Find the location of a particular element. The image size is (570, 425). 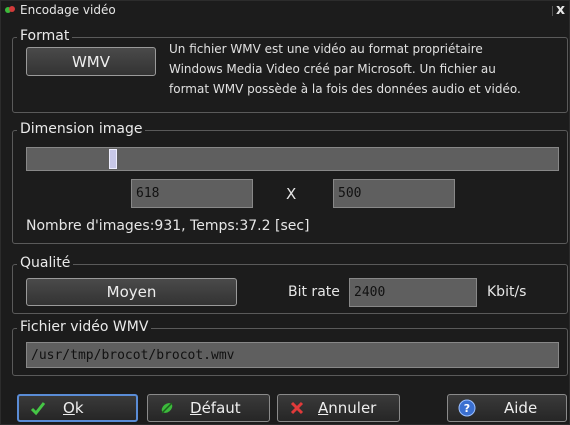

dimension-separator: X is located at coordinates (291, 194).